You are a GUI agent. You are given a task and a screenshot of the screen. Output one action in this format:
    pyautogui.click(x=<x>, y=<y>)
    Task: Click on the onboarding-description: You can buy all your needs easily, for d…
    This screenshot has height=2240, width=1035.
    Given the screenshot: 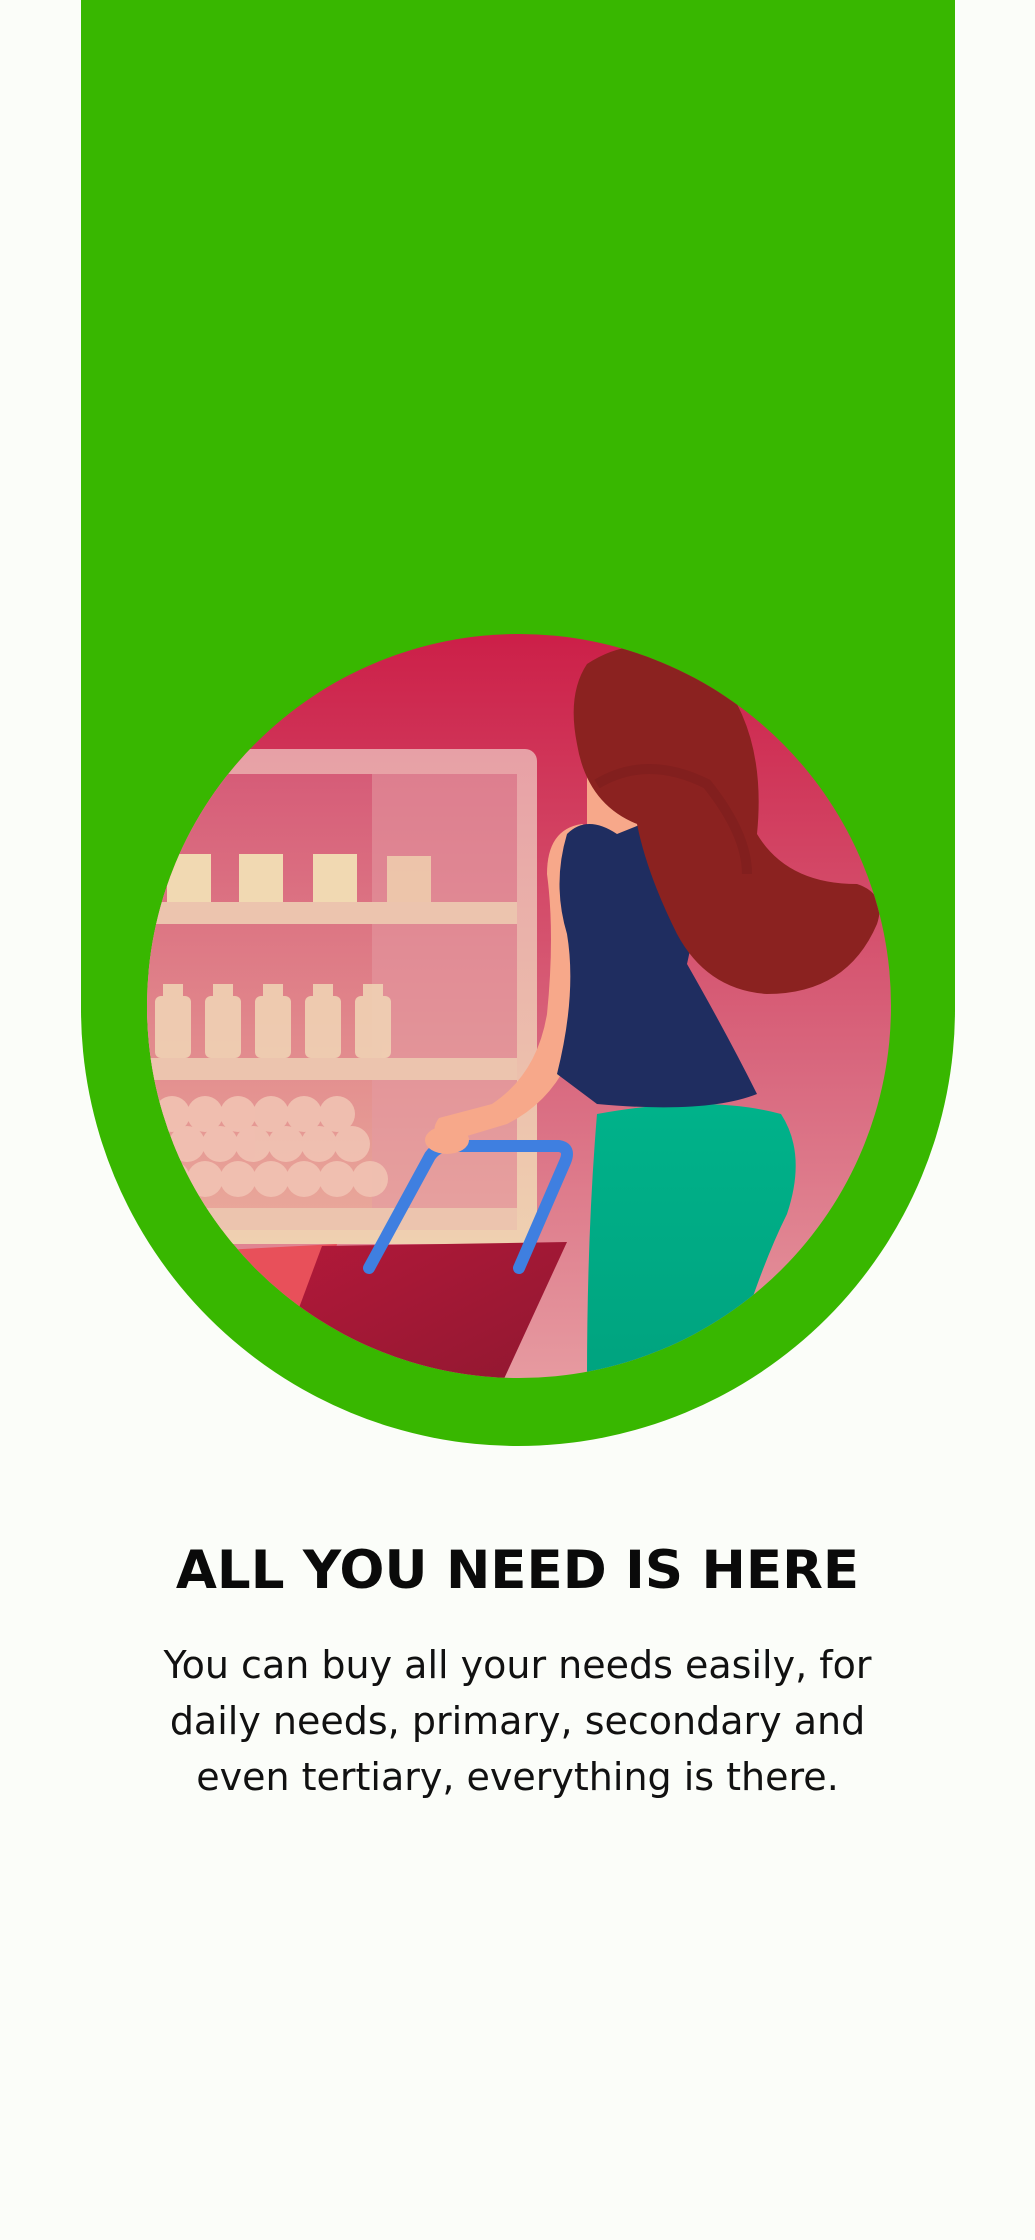 What is the action you would take?
    pyautogui.click(x=517, y=1721)
    